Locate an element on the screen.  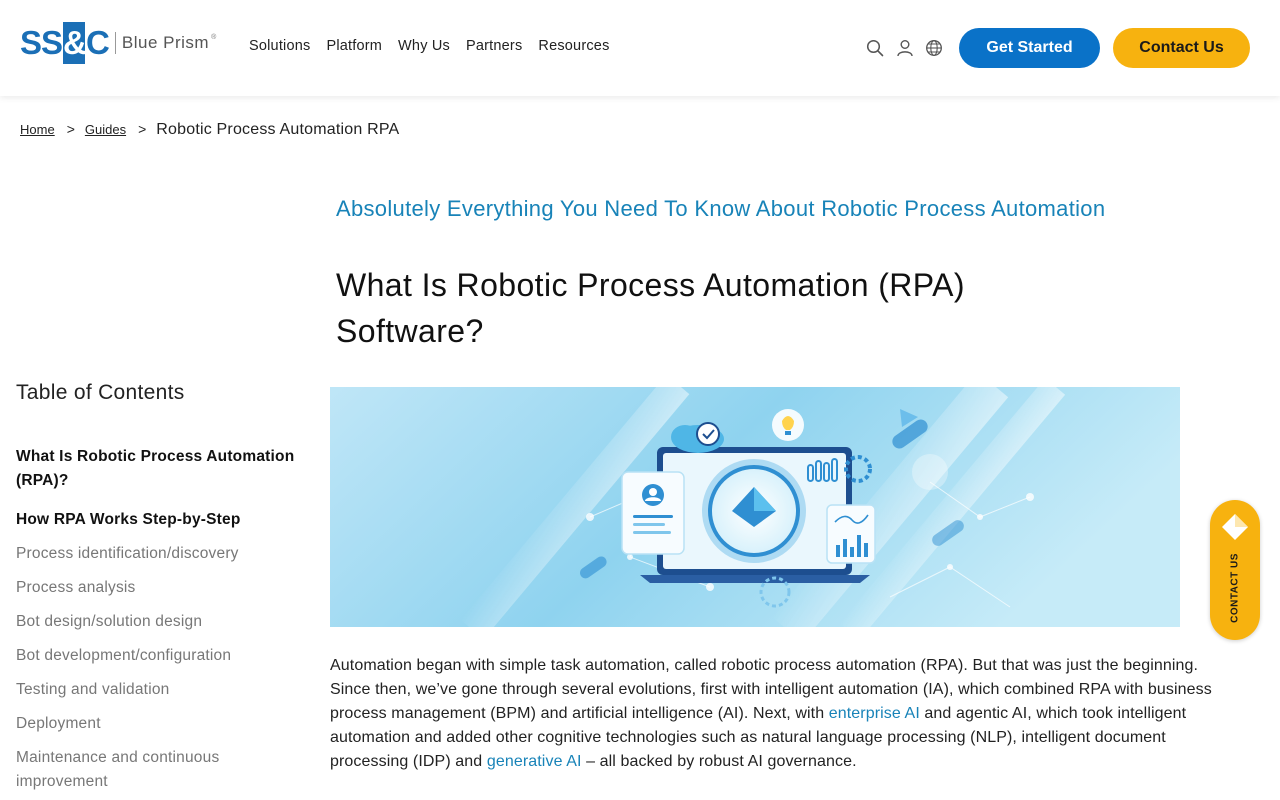
intro-text-3: – all backed by robust AI governance. is located at coordinates (719, 761).